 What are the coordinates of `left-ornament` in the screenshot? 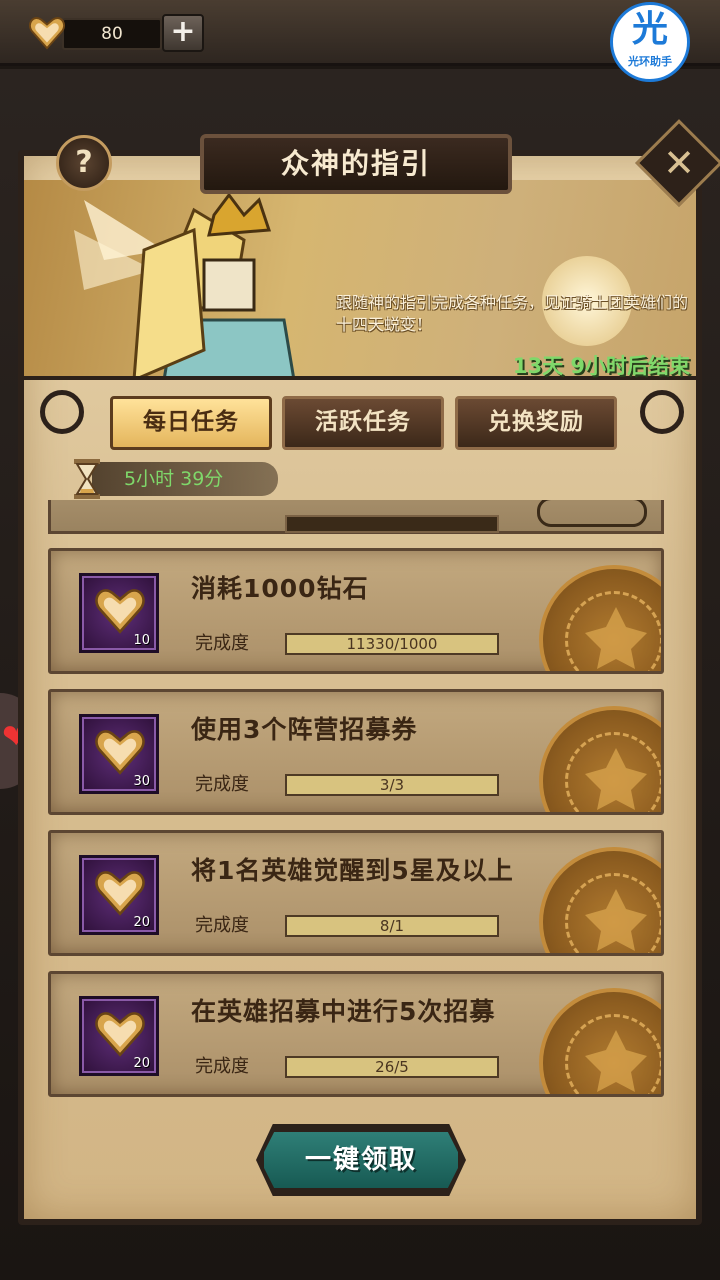 It's located at (62, 412).